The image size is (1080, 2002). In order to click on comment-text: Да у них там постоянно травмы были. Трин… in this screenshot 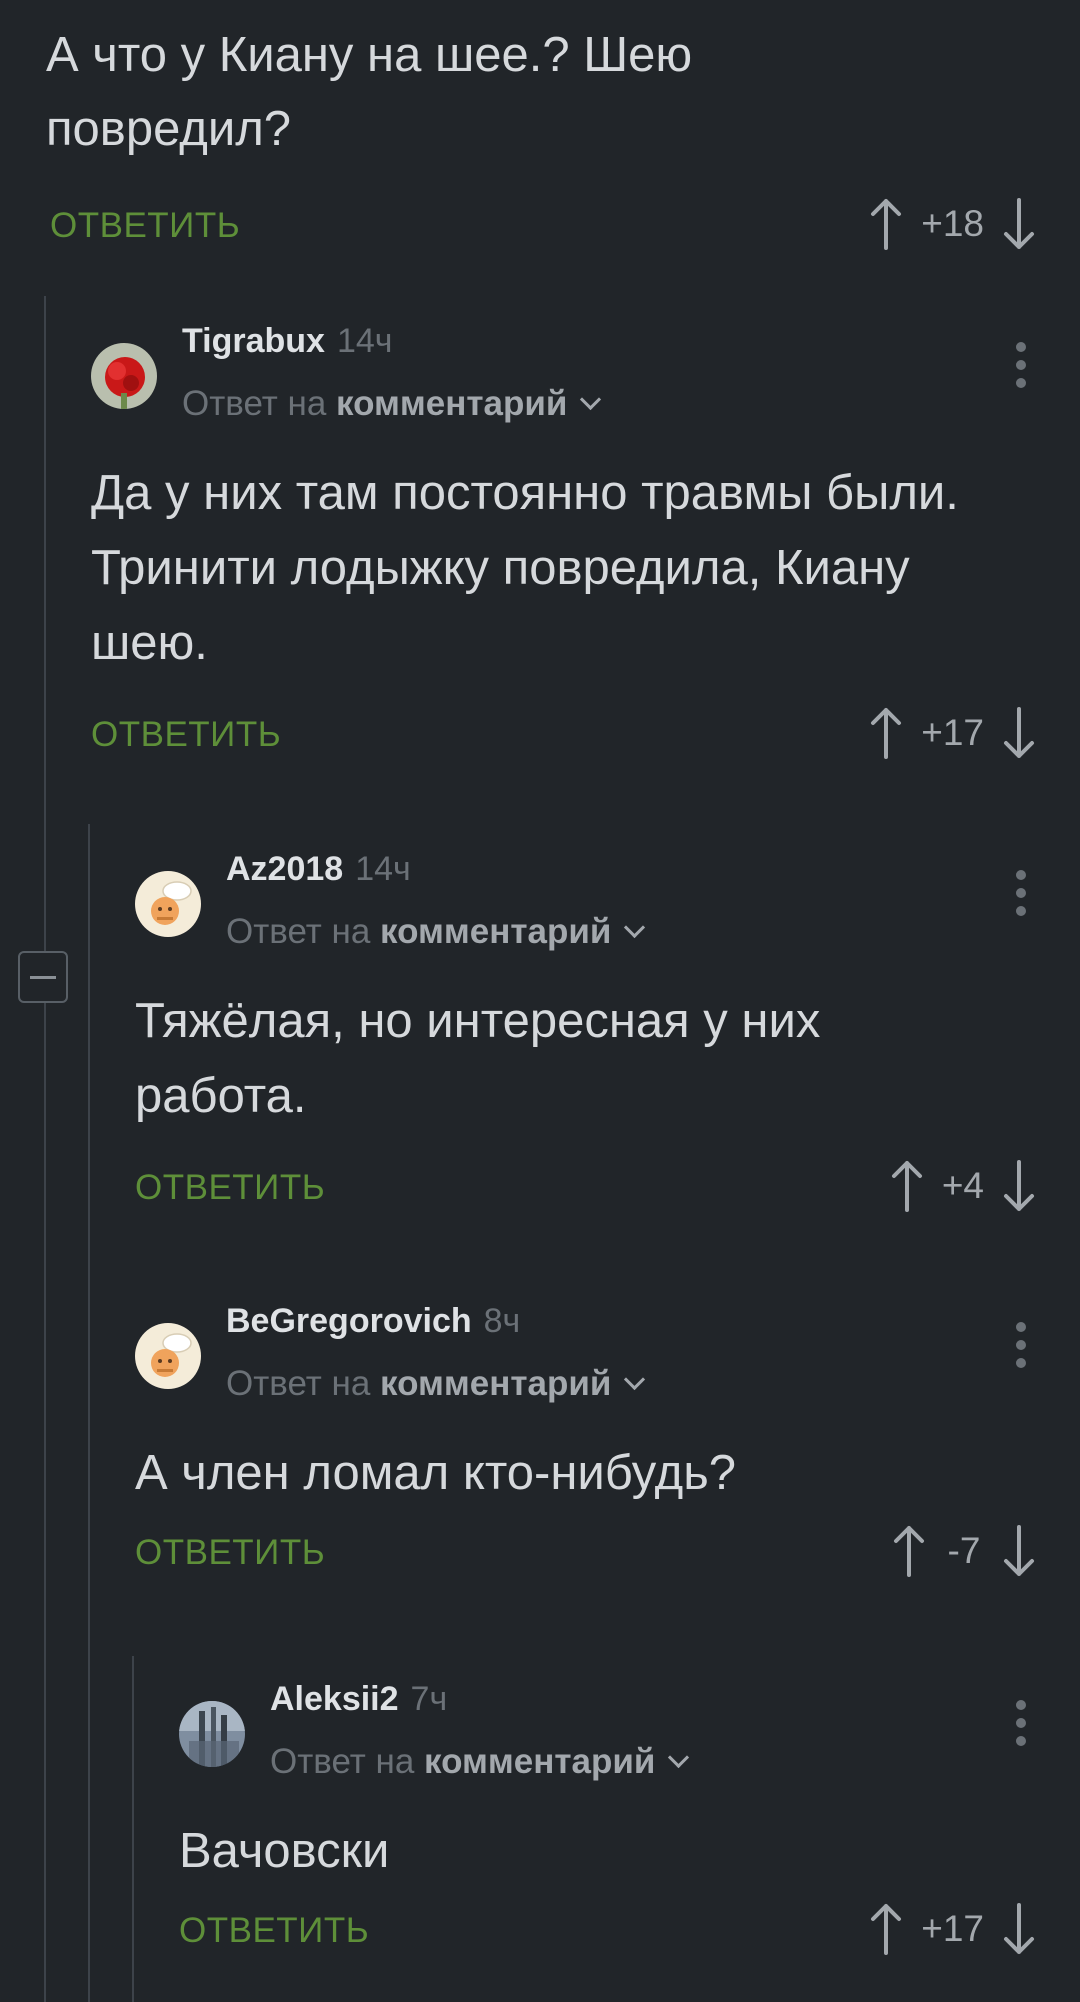, I will do `click(525, 568)`.